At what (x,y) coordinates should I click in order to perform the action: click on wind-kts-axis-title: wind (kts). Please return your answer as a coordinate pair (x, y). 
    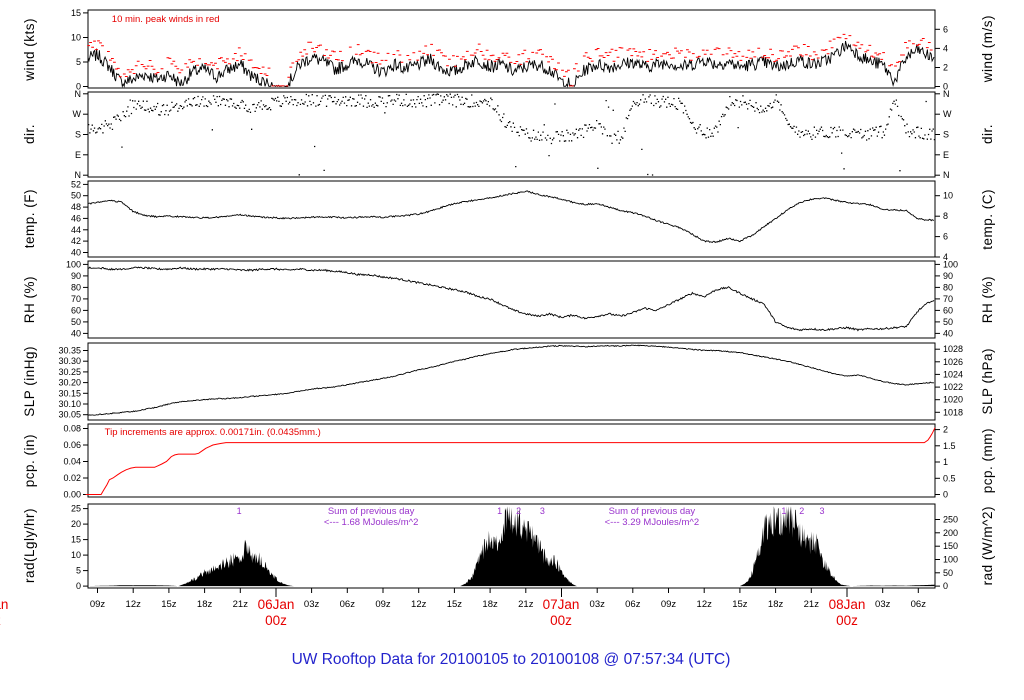
    Looking at the image, I should click on (29, 49).